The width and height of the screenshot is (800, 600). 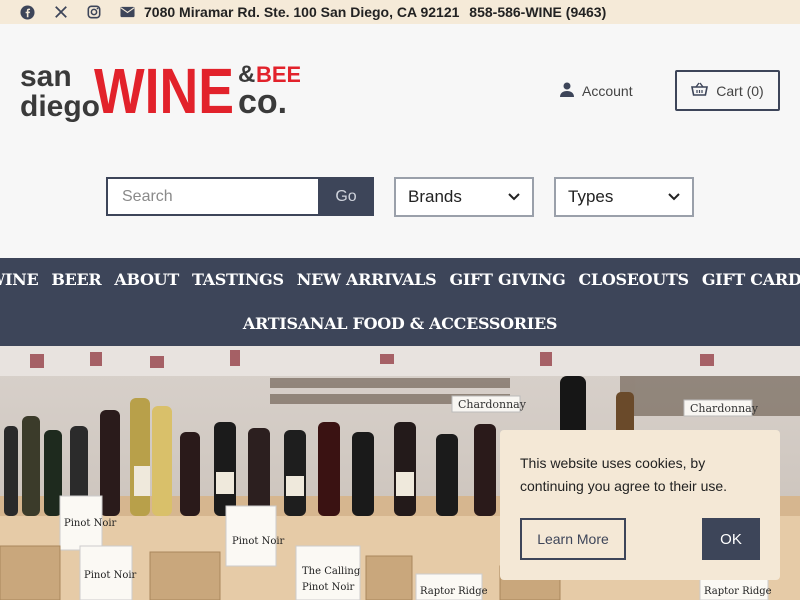 I want to click on search-input, so click(x=212, y=196).